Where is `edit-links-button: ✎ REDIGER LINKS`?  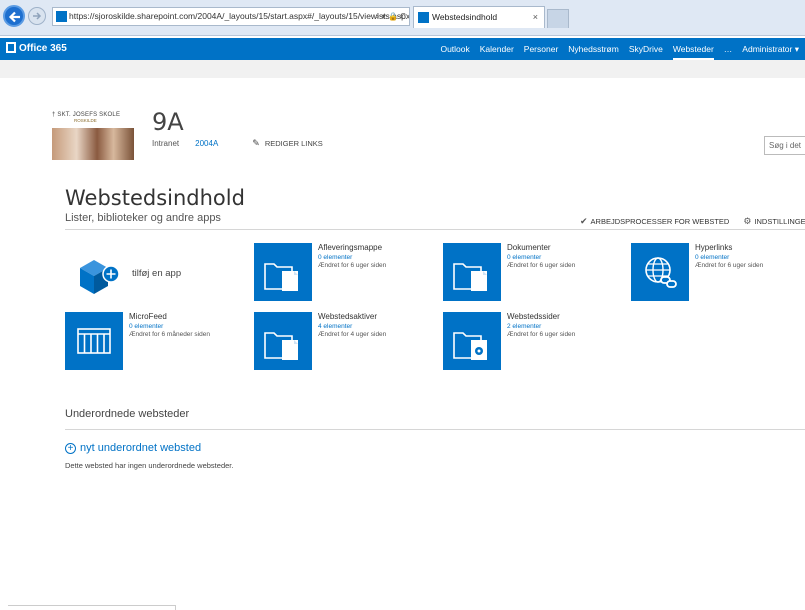
edit-links-button: ✎ REDIGER LINKS is located at coordinates (287, 143).